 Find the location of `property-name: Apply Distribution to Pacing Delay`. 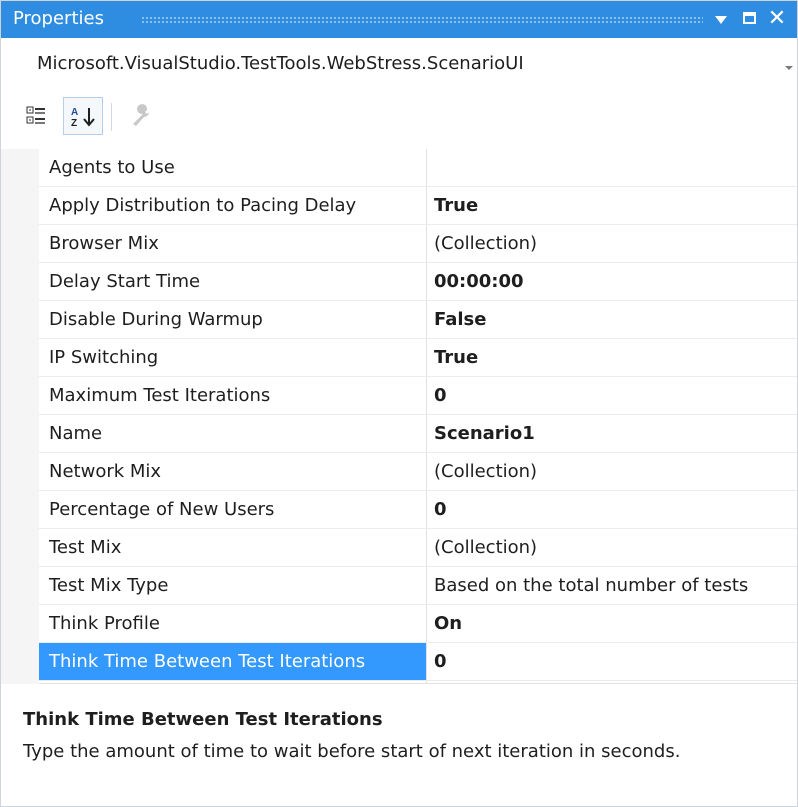

property-name: Apply Distribution to Pacing Delay is located at coordinates (203, 205).